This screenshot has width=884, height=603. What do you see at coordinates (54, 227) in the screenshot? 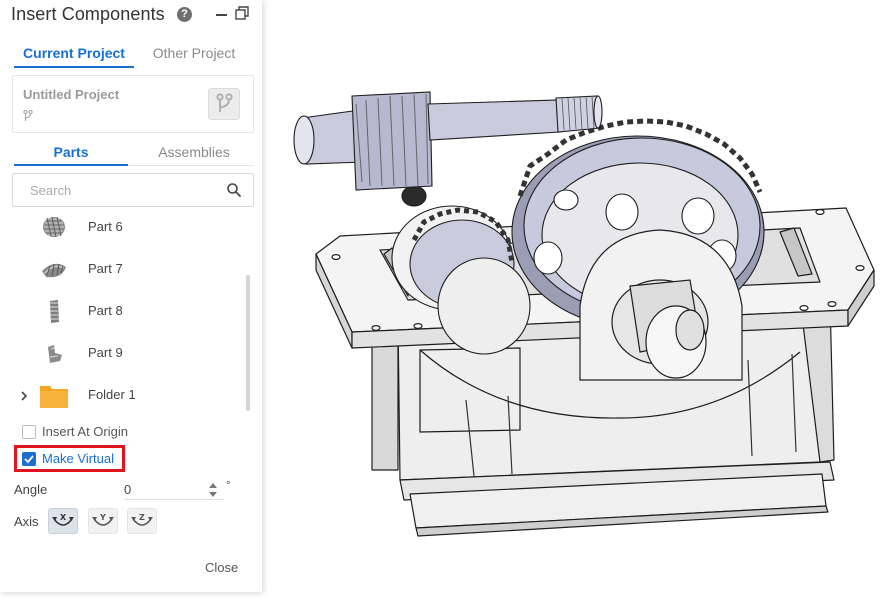
I see `helical-gear-icon` at bounding box center [54, 227].